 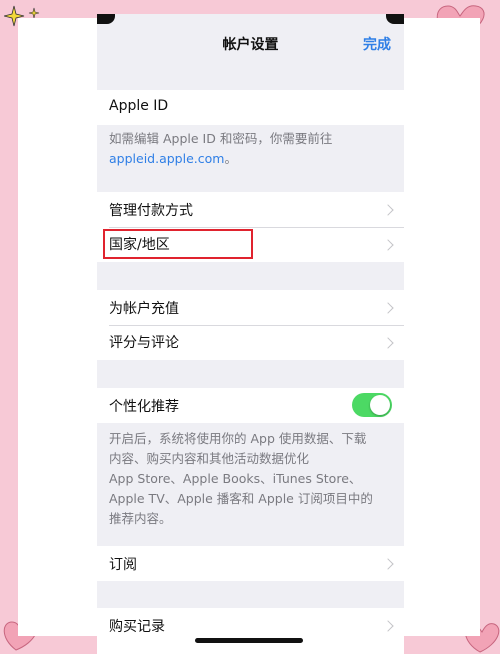 What do you see at coordinates (250, 107) in the screenshot?
I see `apple-id-row: Apple ID` at bounding box center [250, 107].